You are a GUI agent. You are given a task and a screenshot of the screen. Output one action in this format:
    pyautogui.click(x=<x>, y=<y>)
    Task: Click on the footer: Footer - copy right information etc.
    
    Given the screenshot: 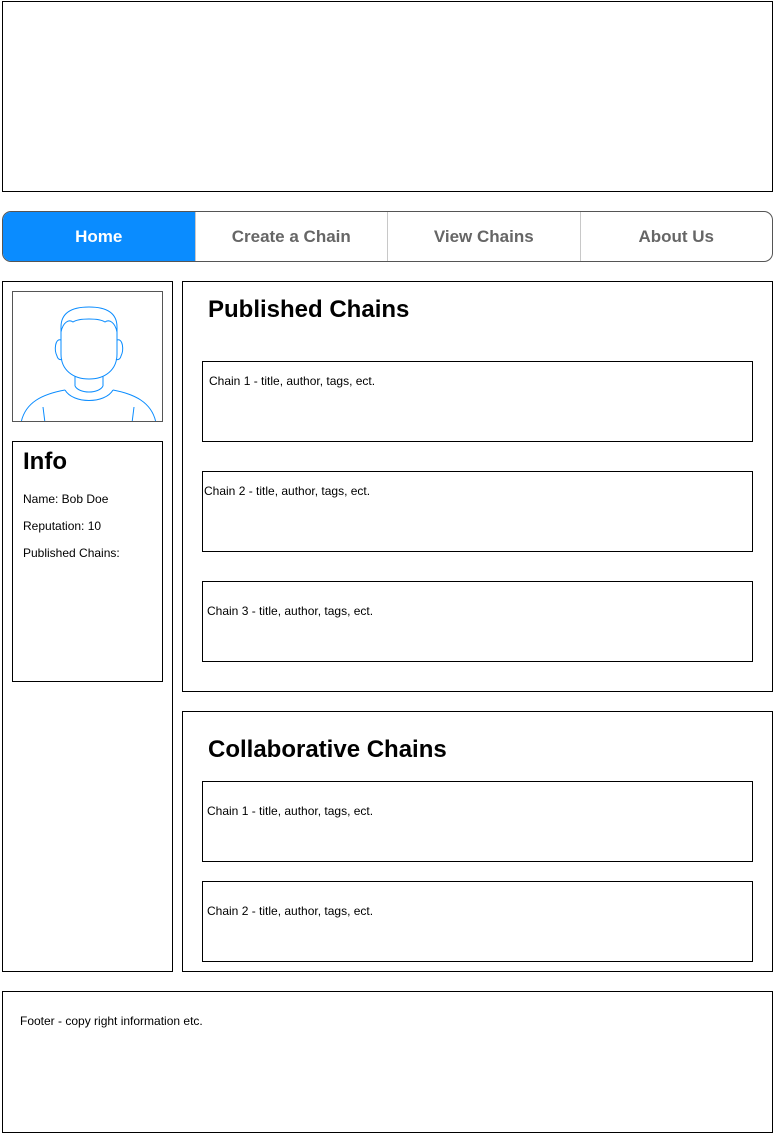 What is the action you would take?
    pyautogui.click(x=387, y=1062)
    